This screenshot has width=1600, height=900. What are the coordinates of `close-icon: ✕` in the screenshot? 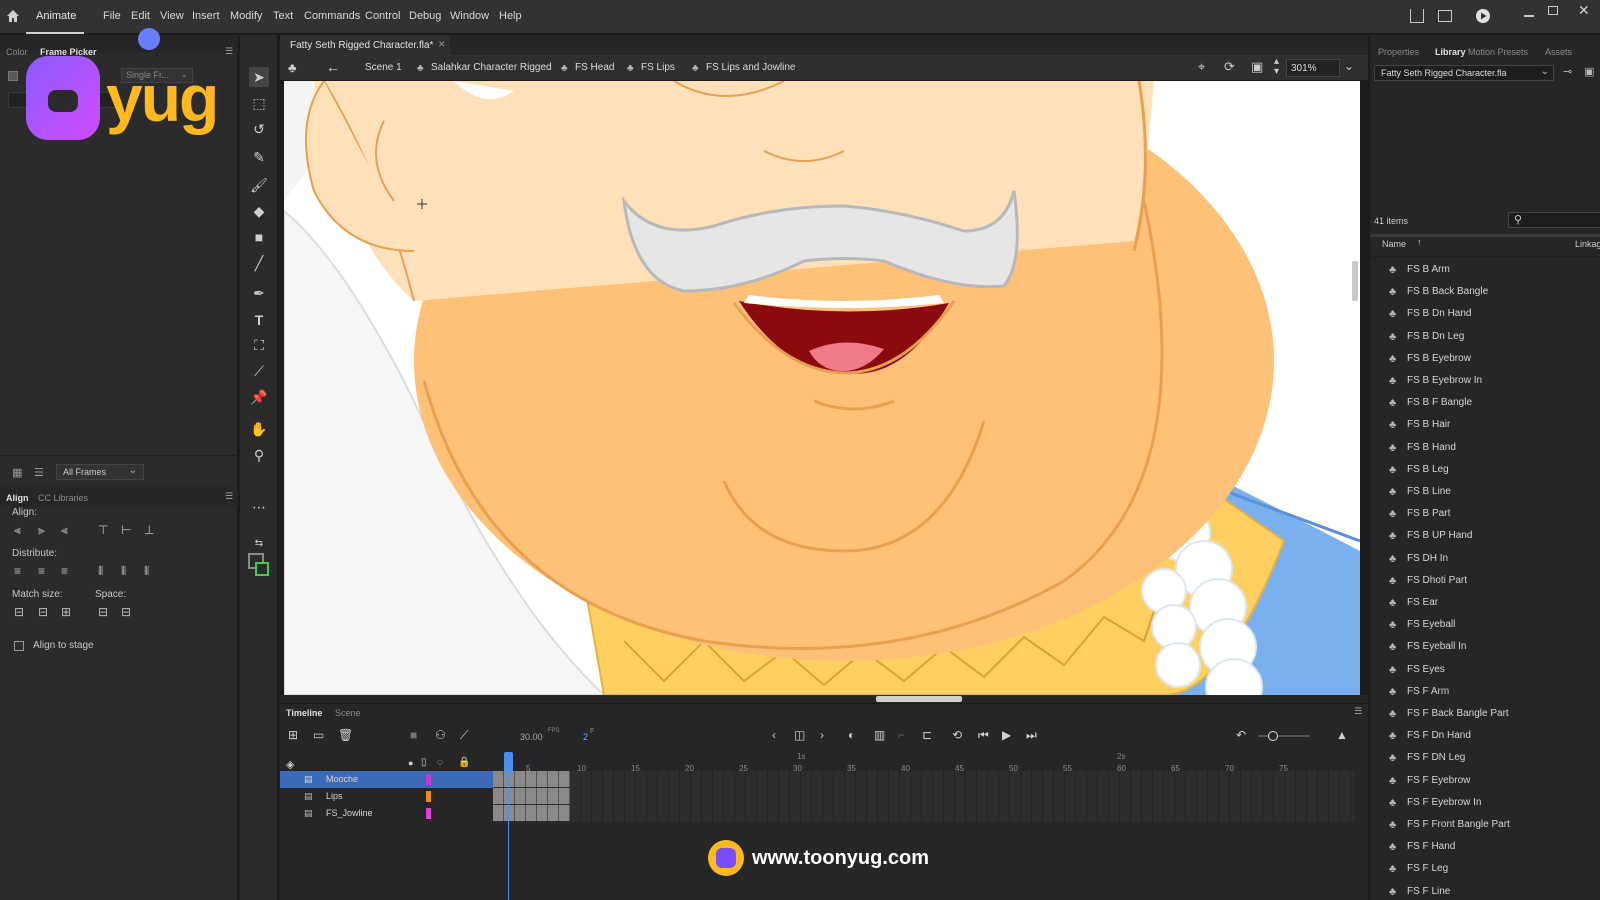 It's located at (1584, 10).